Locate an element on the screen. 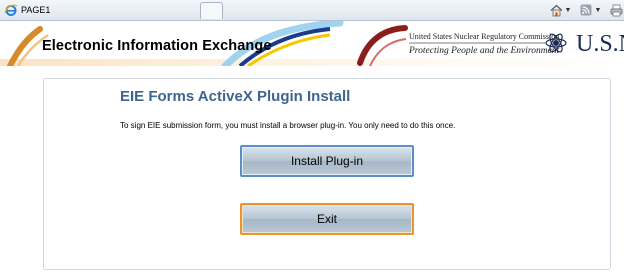 The width and height of the screenshot is (624, 278). exit-button: Exit is located at coordinates (327, 219).